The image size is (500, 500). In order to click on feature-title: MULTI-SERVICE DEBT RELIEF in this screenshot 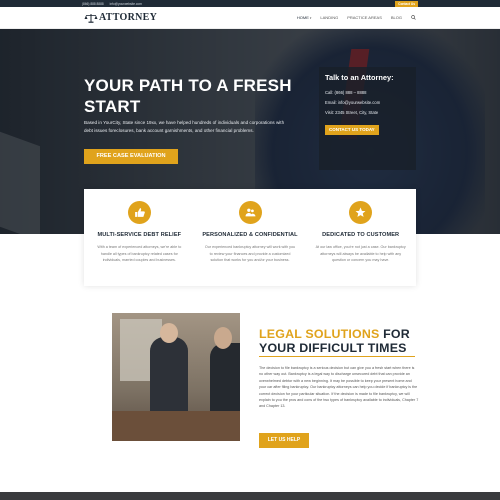, I will do `click(139, 235)`.